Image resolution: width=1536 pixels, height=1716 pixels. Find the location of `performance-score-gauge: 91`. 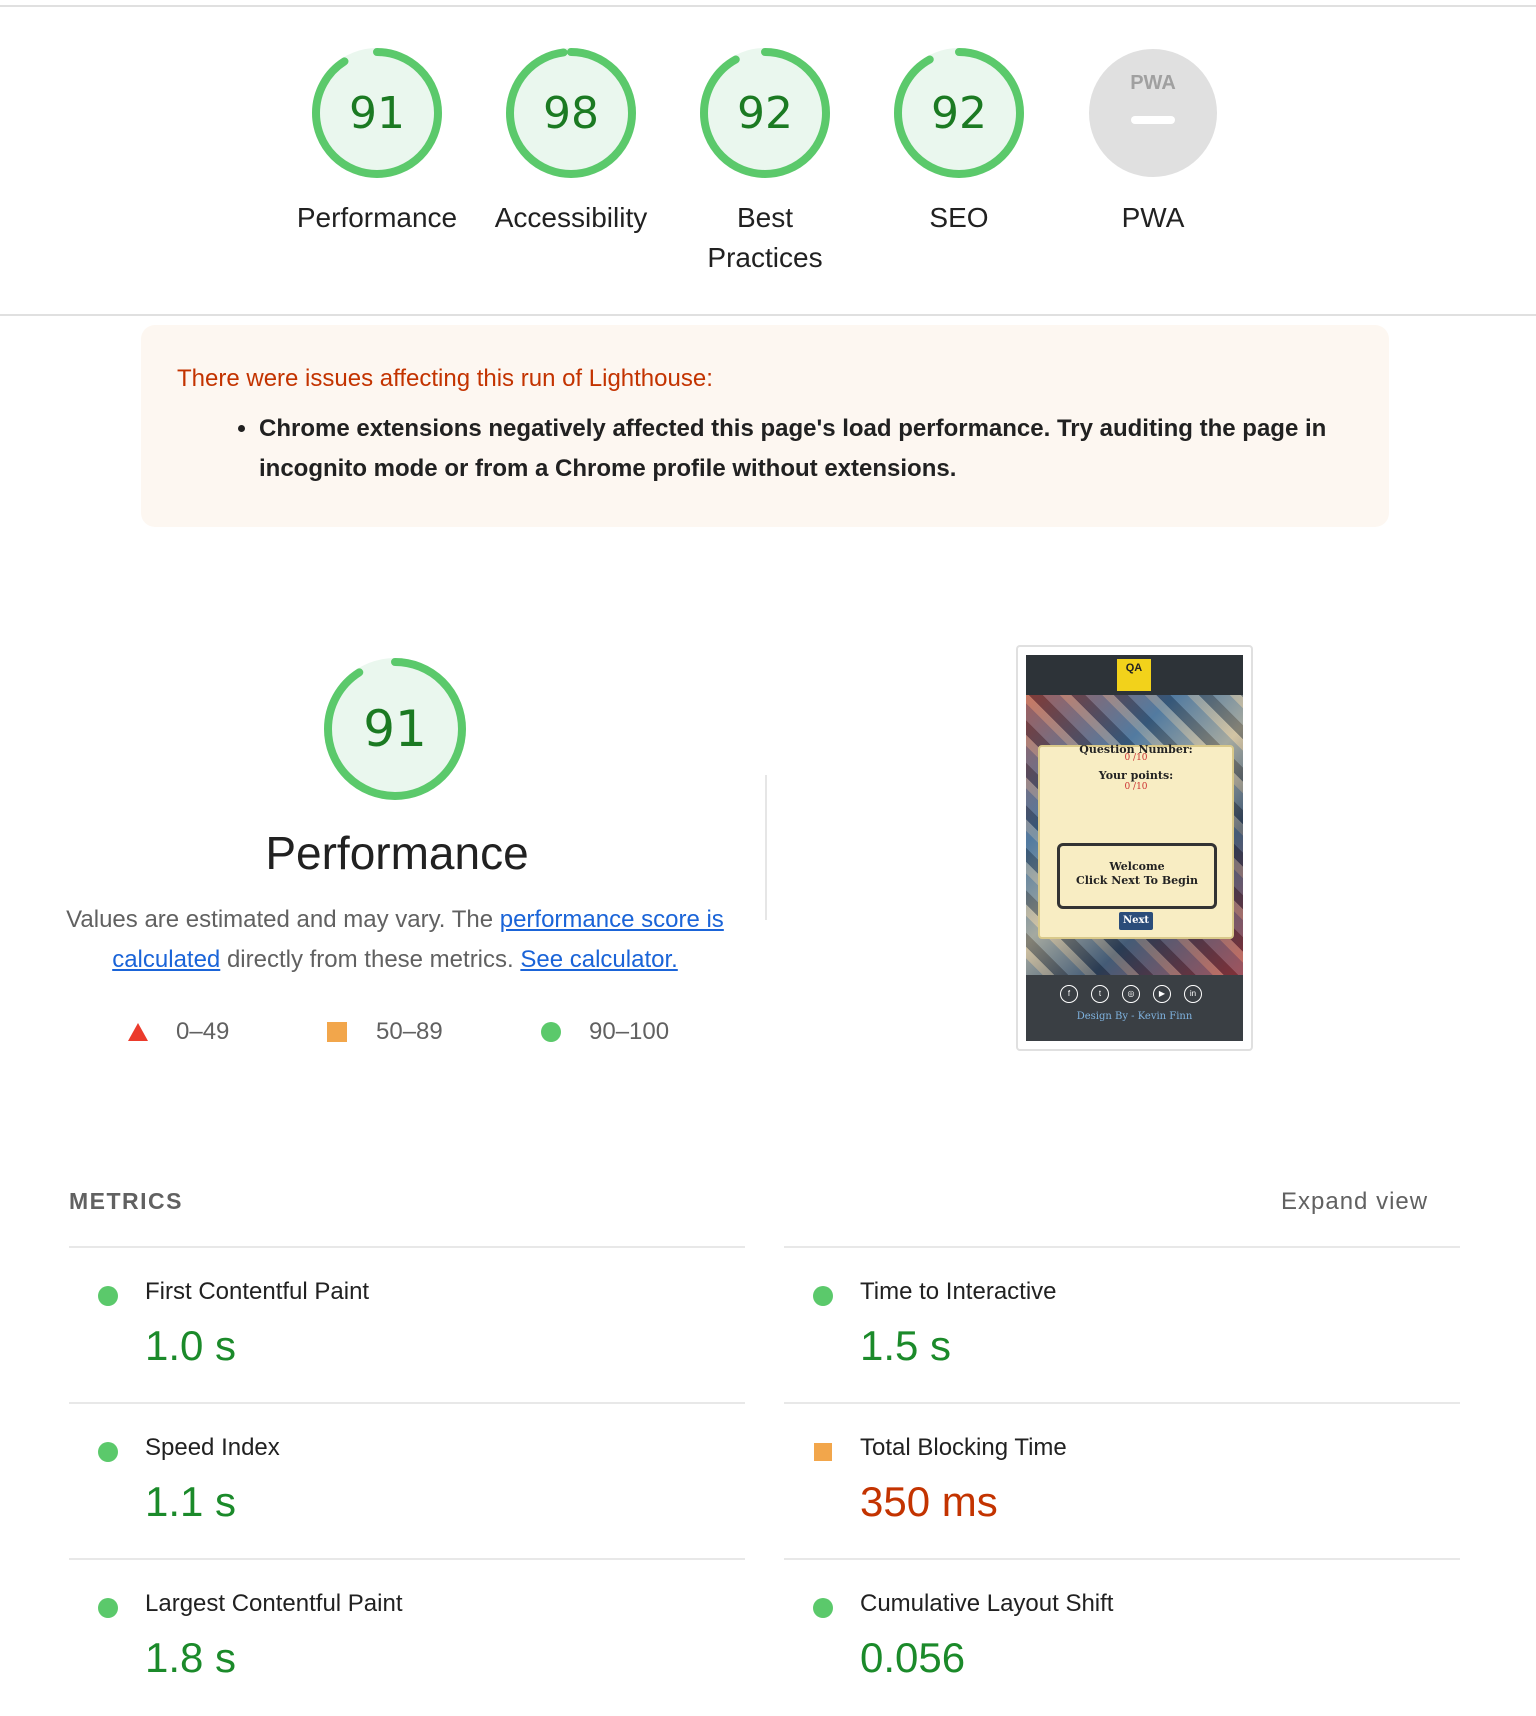

performance-score-gauge: 91 is located at coordinates (395, 729).